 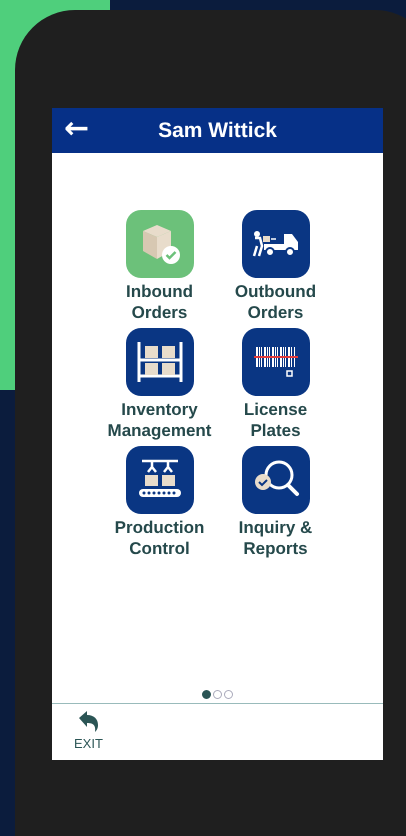 What do you see at coordinates (275, 302) in the screenshot?
I see `menu-tile-label: Outbound Orders` at bounding box center [275, 302].